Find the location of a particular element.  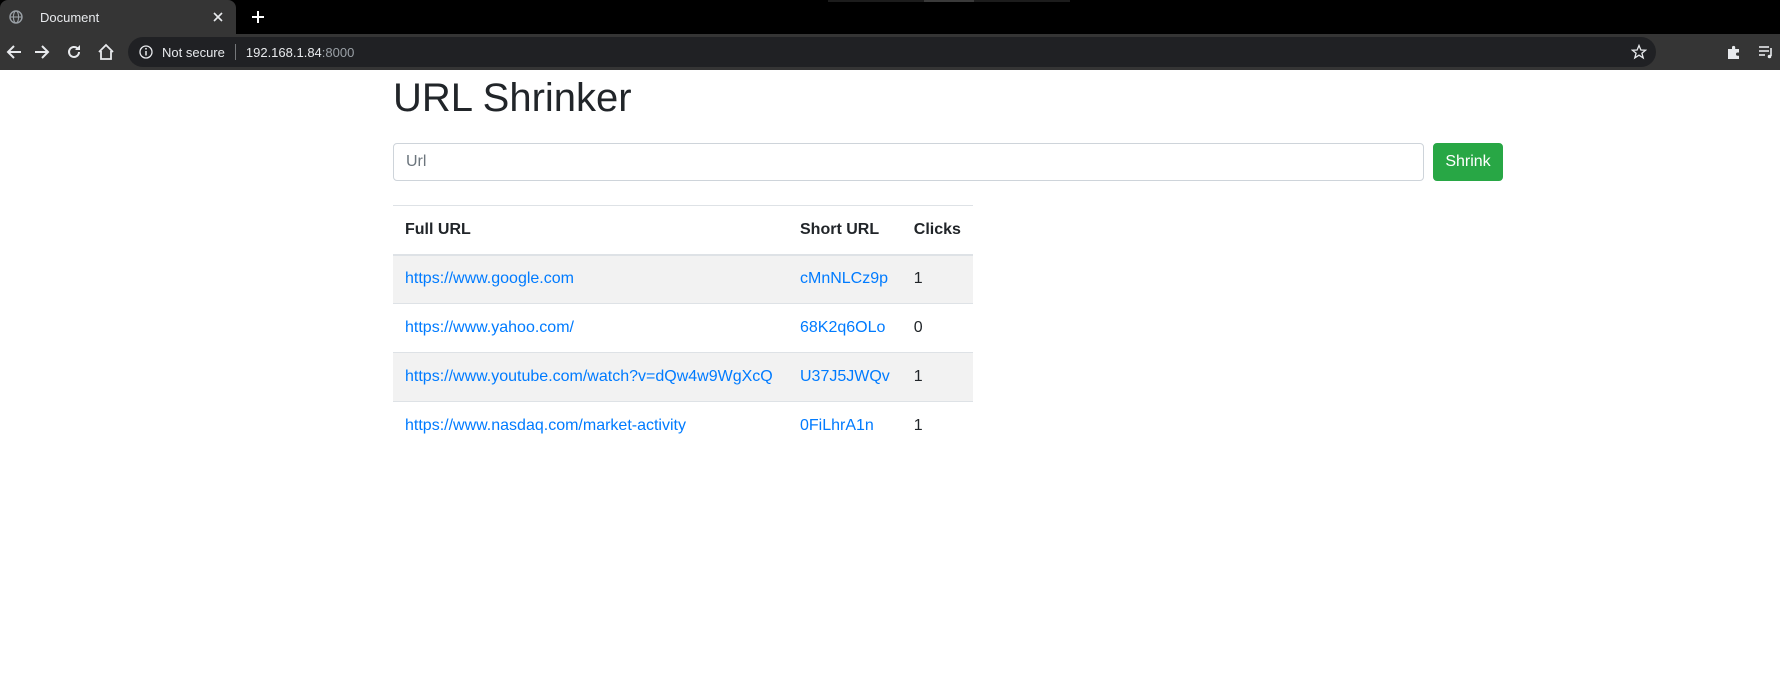

home-button is located at coordinates (106, 52).